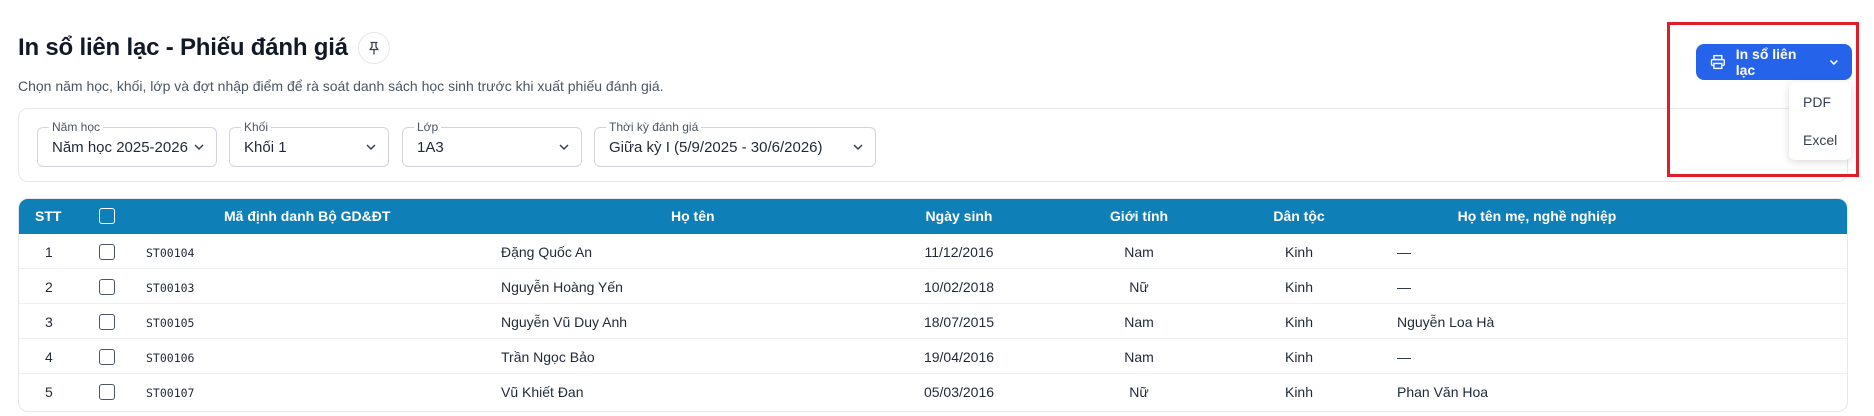 This screenshot has width=1874, height=416. What do you see at coordinates (170, 253) in the screenshot?
I see `cell-code: ST00104` at bounding box center [170, 253].